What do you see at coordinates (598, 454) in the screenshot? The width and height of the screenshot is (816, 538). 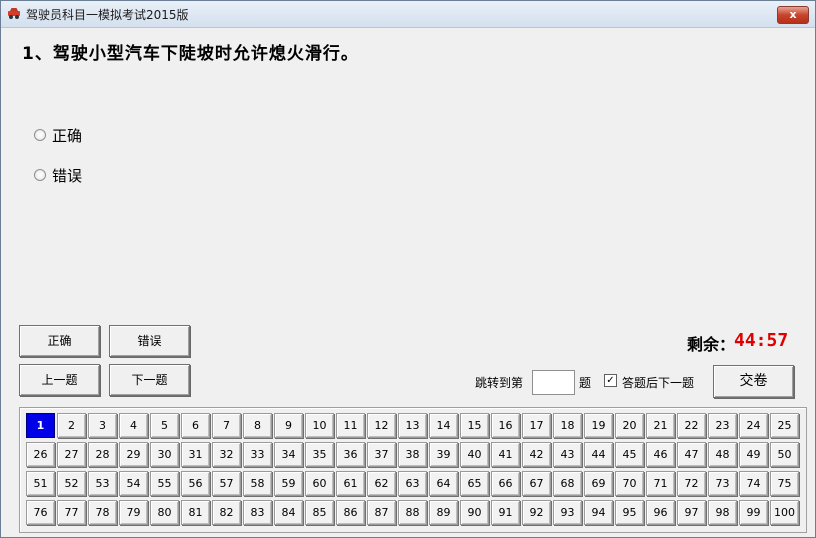 I see `question-number-button: 44` at bounding box center [598, 454].